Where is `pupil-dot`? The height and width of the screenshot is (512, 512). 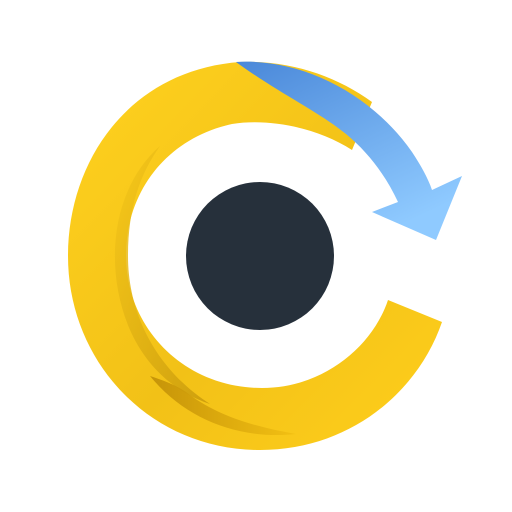
pupil-dot is located at coordinates (260, 256).